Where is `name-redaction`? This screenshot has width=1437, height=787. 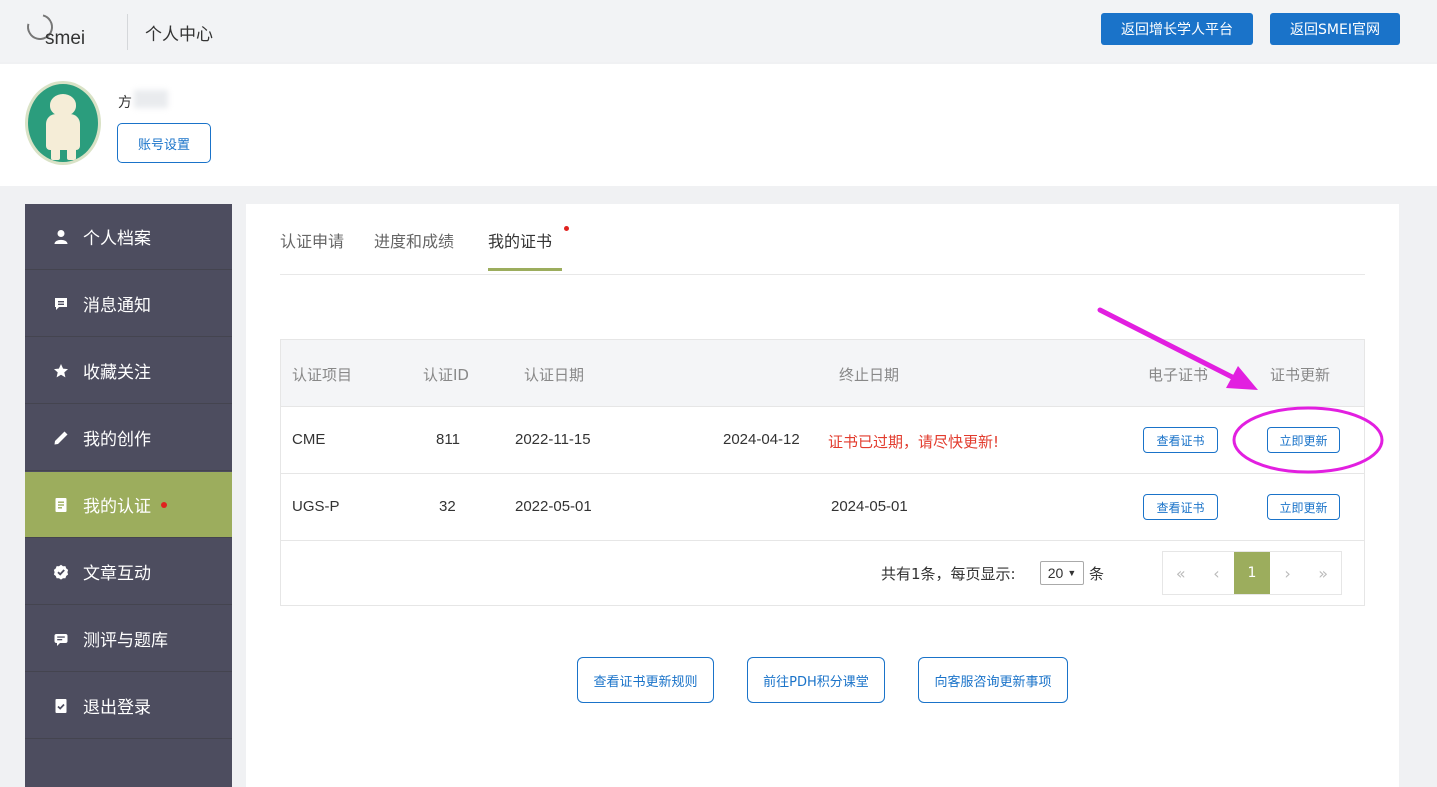 name-redaction is located at coordinates (151, 99).